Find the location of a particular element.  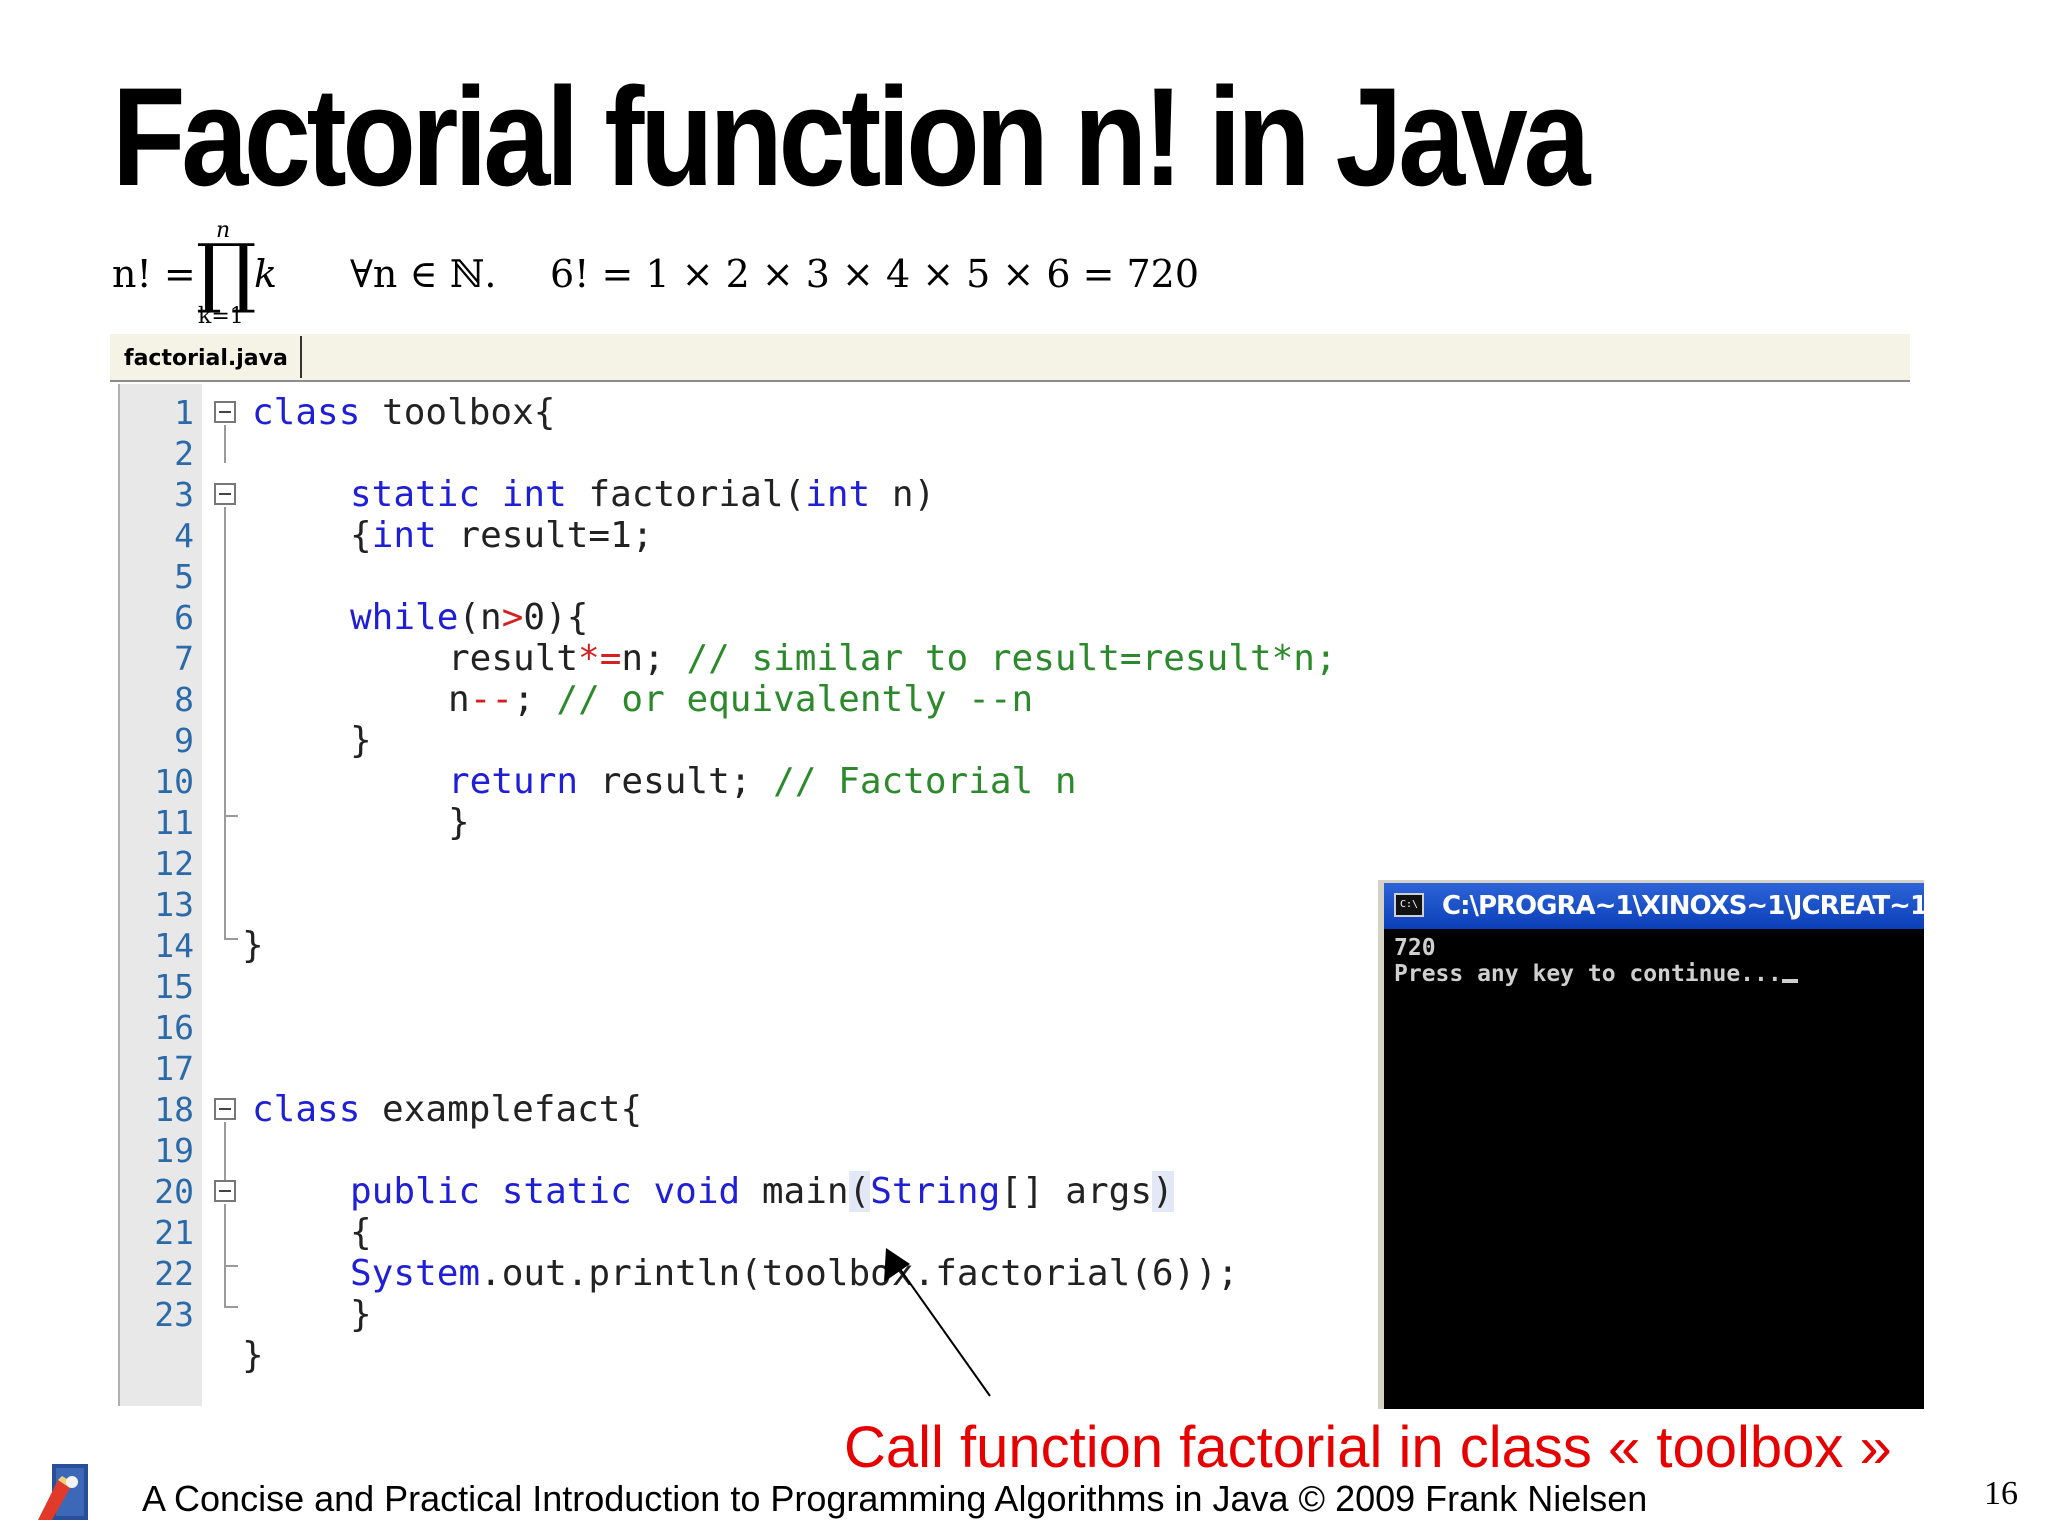

code-line-9: } is located at coordinates (361, 740).